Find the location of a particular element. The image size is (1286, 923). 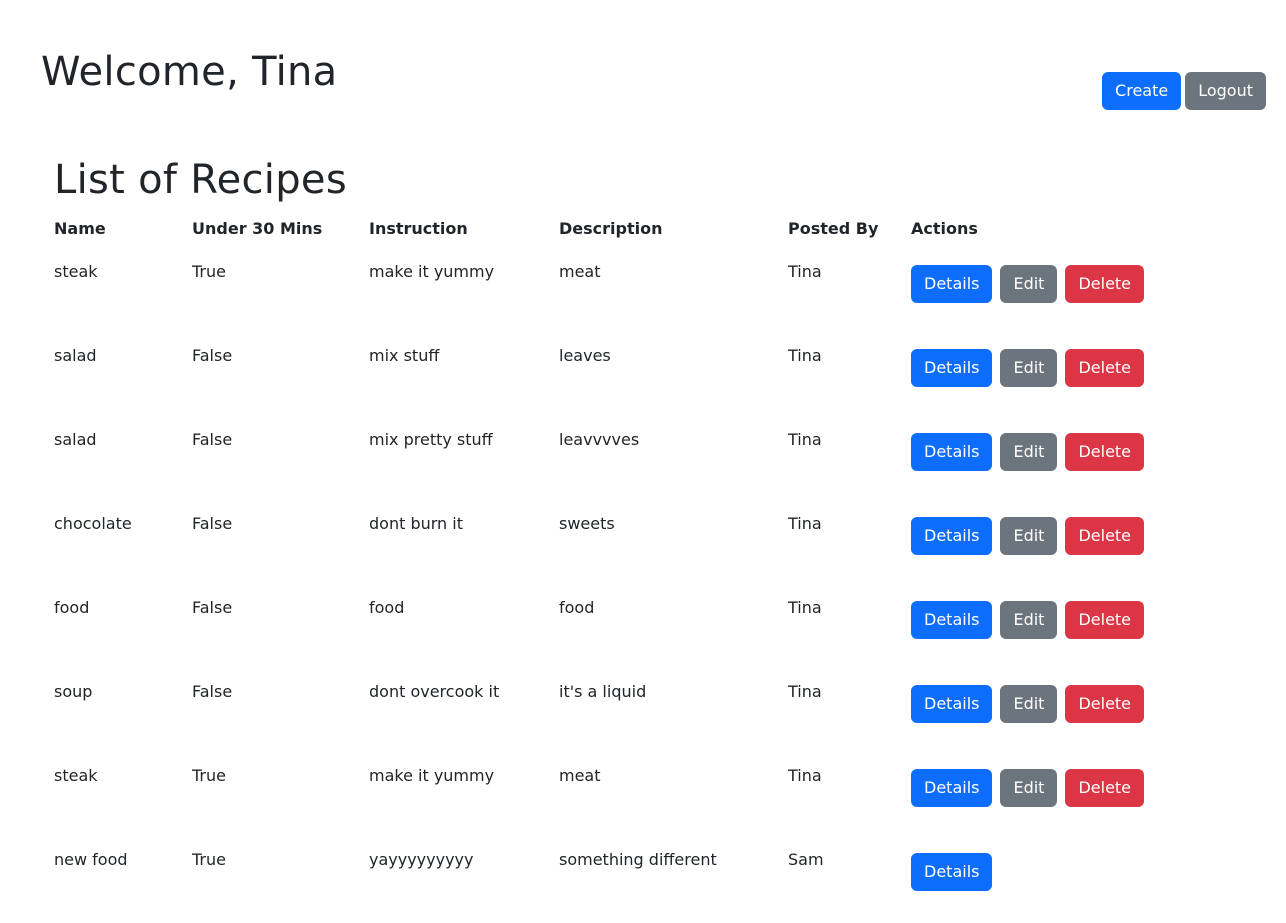

instruction-cell: food is located at coordinates (387, 607).